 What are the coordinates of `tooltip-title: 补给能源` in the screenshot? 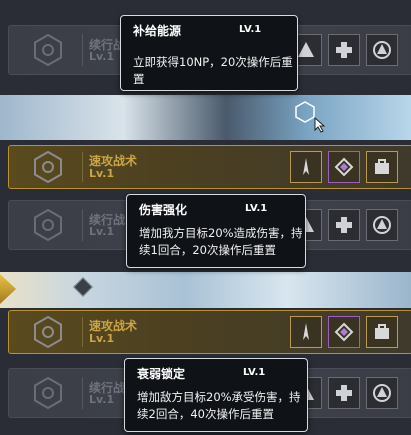 It's located at (157, 31).